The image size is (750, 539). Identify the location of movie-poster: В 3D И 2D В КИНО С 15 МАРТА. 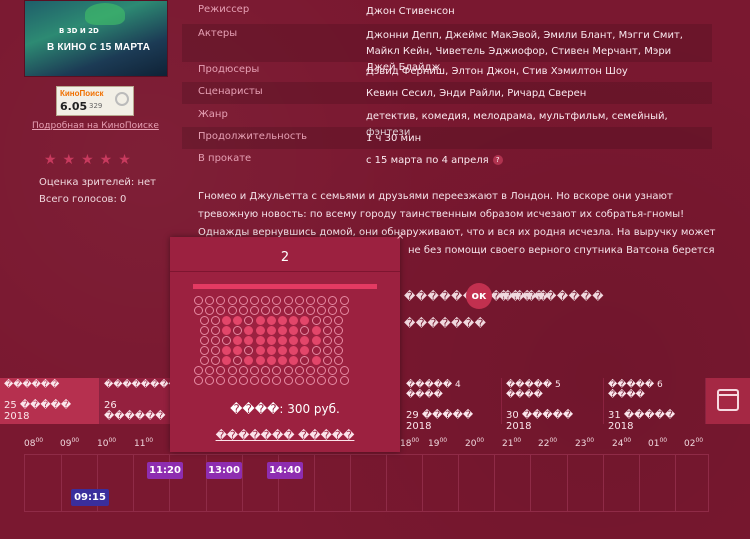
(96, 38).